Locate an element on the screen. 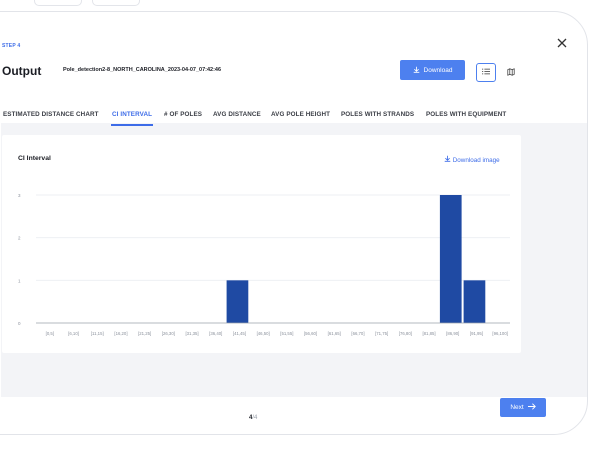  x-tick-label: [41,45] is located at coordinates (239, 333).